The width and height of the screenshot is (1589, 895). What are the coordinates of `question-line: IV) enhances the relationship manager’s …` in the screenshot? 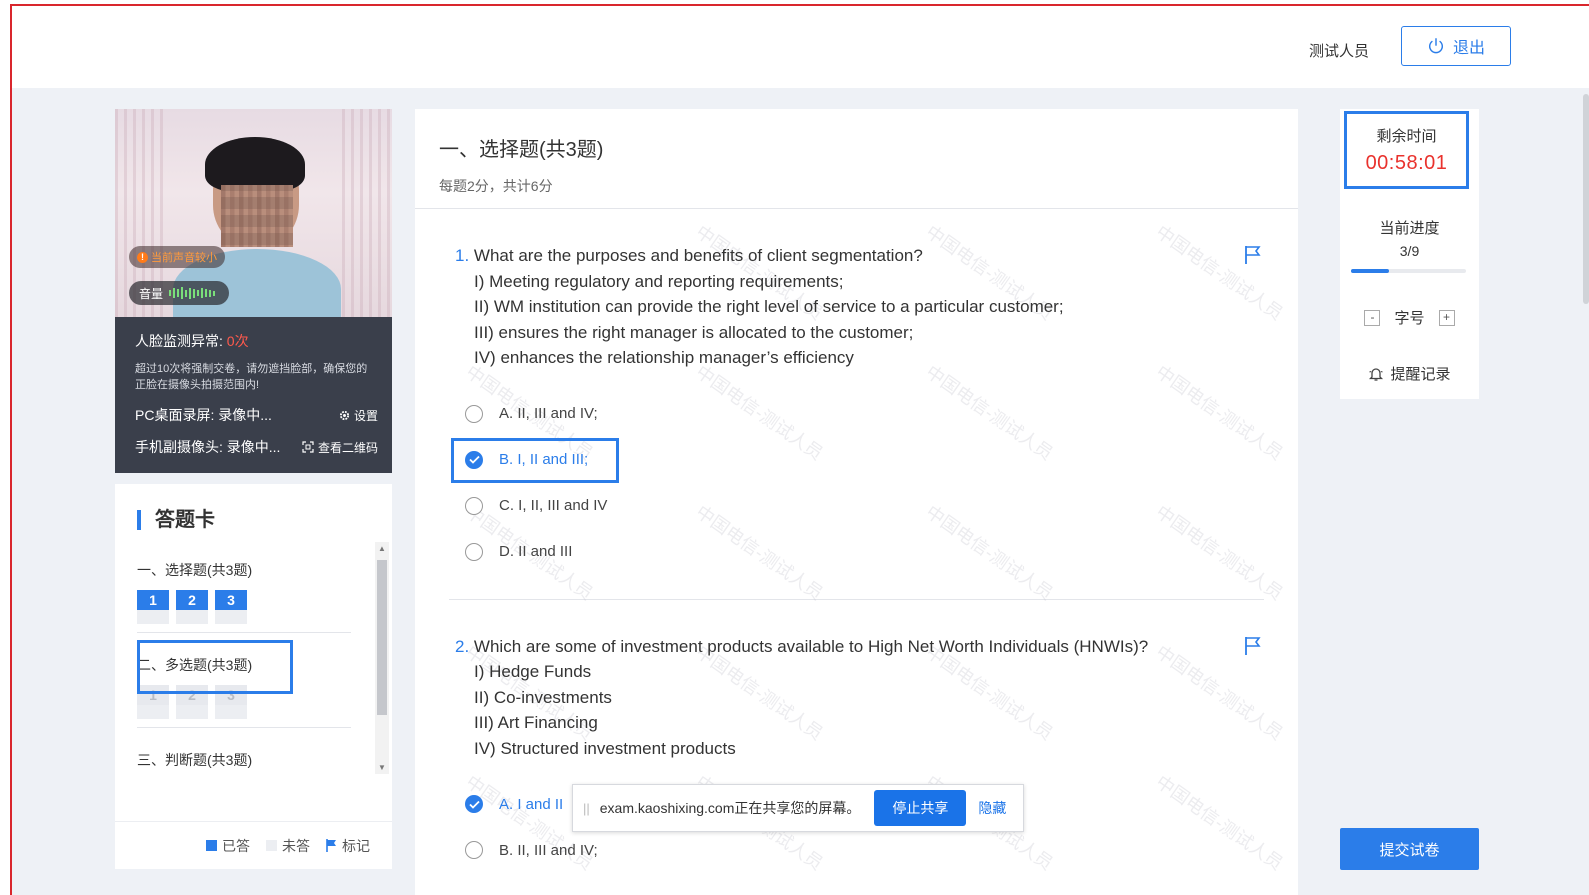 It's located at (664, 357).